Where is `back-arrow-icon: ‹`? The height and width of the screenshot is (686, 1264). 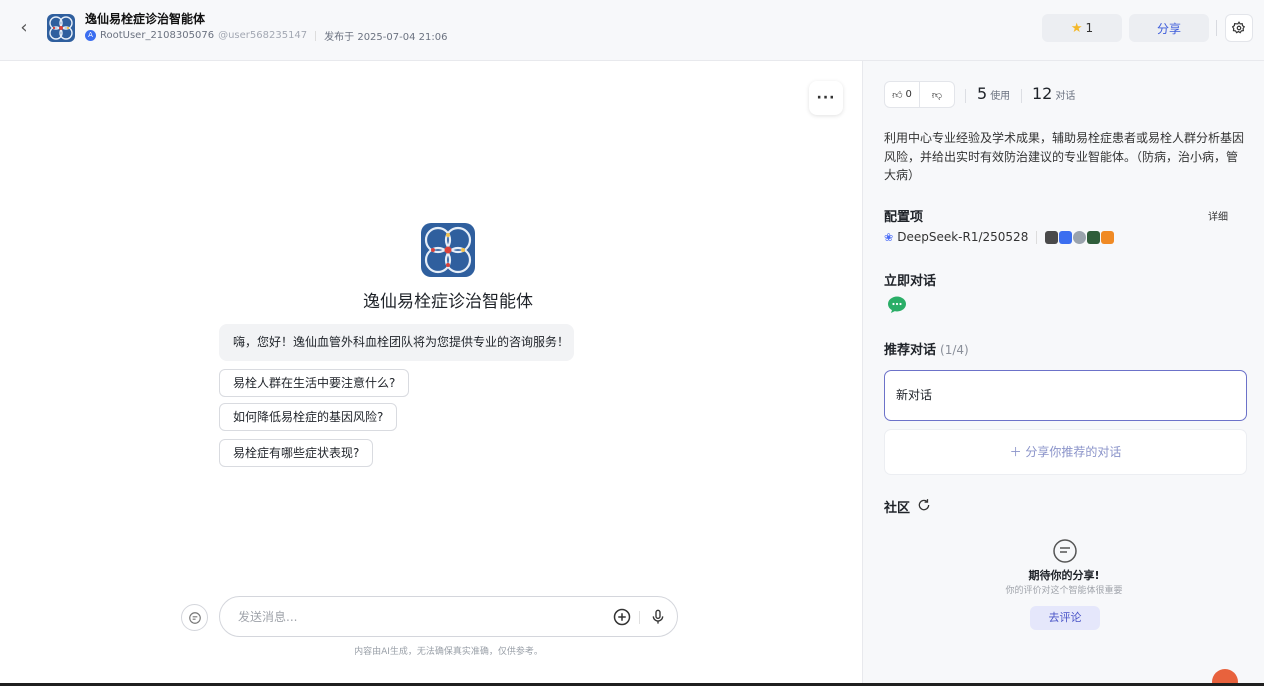
back-arrow-icon: ‹ is located at coordinates (24, 28).